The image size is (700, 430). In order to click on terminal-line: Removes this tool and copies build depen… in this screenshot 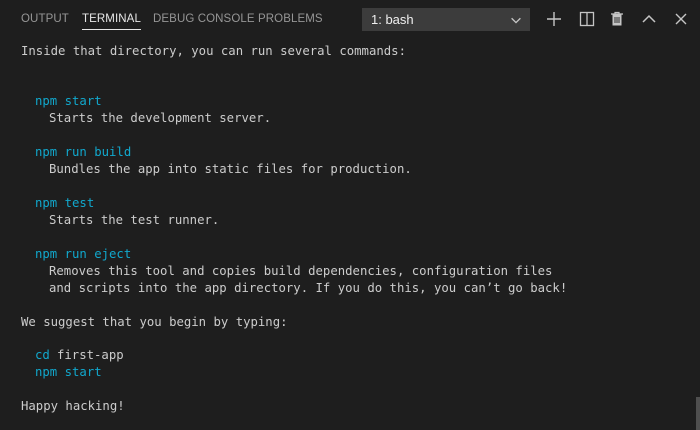, I will do `click(301, 271)`.